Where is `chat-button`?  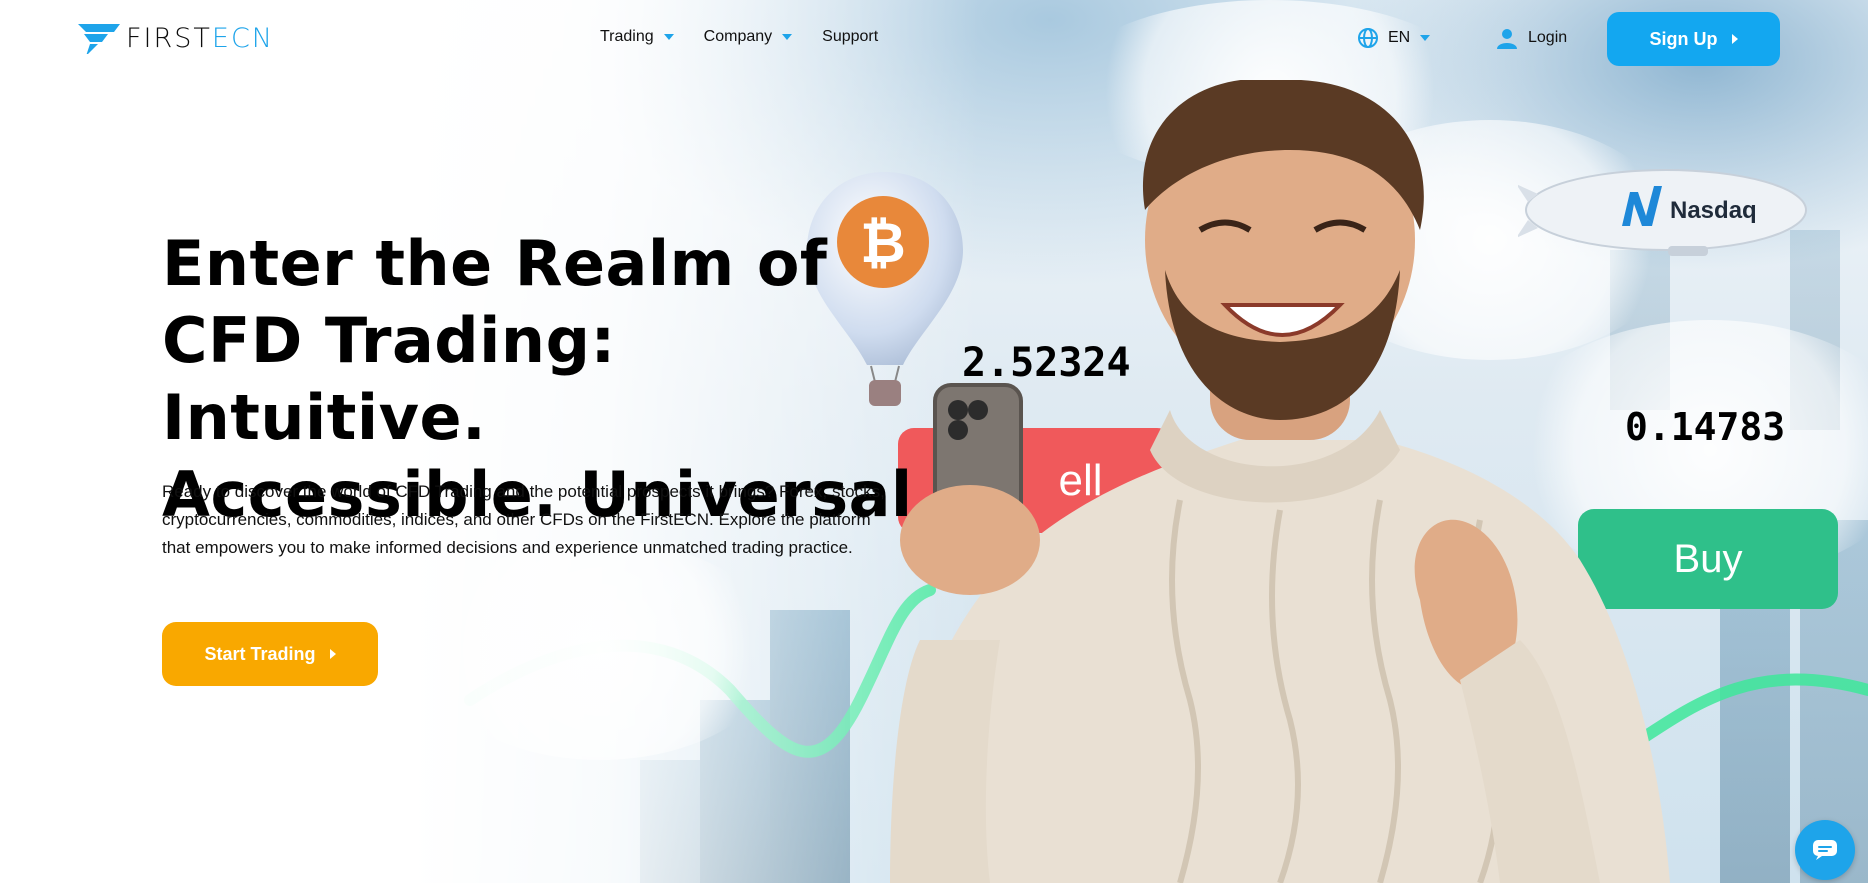 chat-button is located at coordinates (1825, 850).